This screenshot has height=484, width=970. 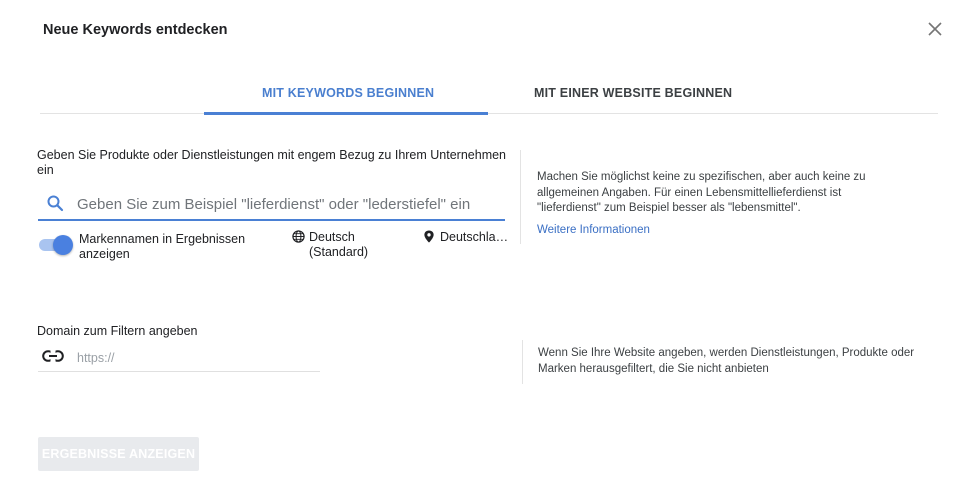 I want to click on more-info-link: Weitere Informationen, so click(x=593, y=230).